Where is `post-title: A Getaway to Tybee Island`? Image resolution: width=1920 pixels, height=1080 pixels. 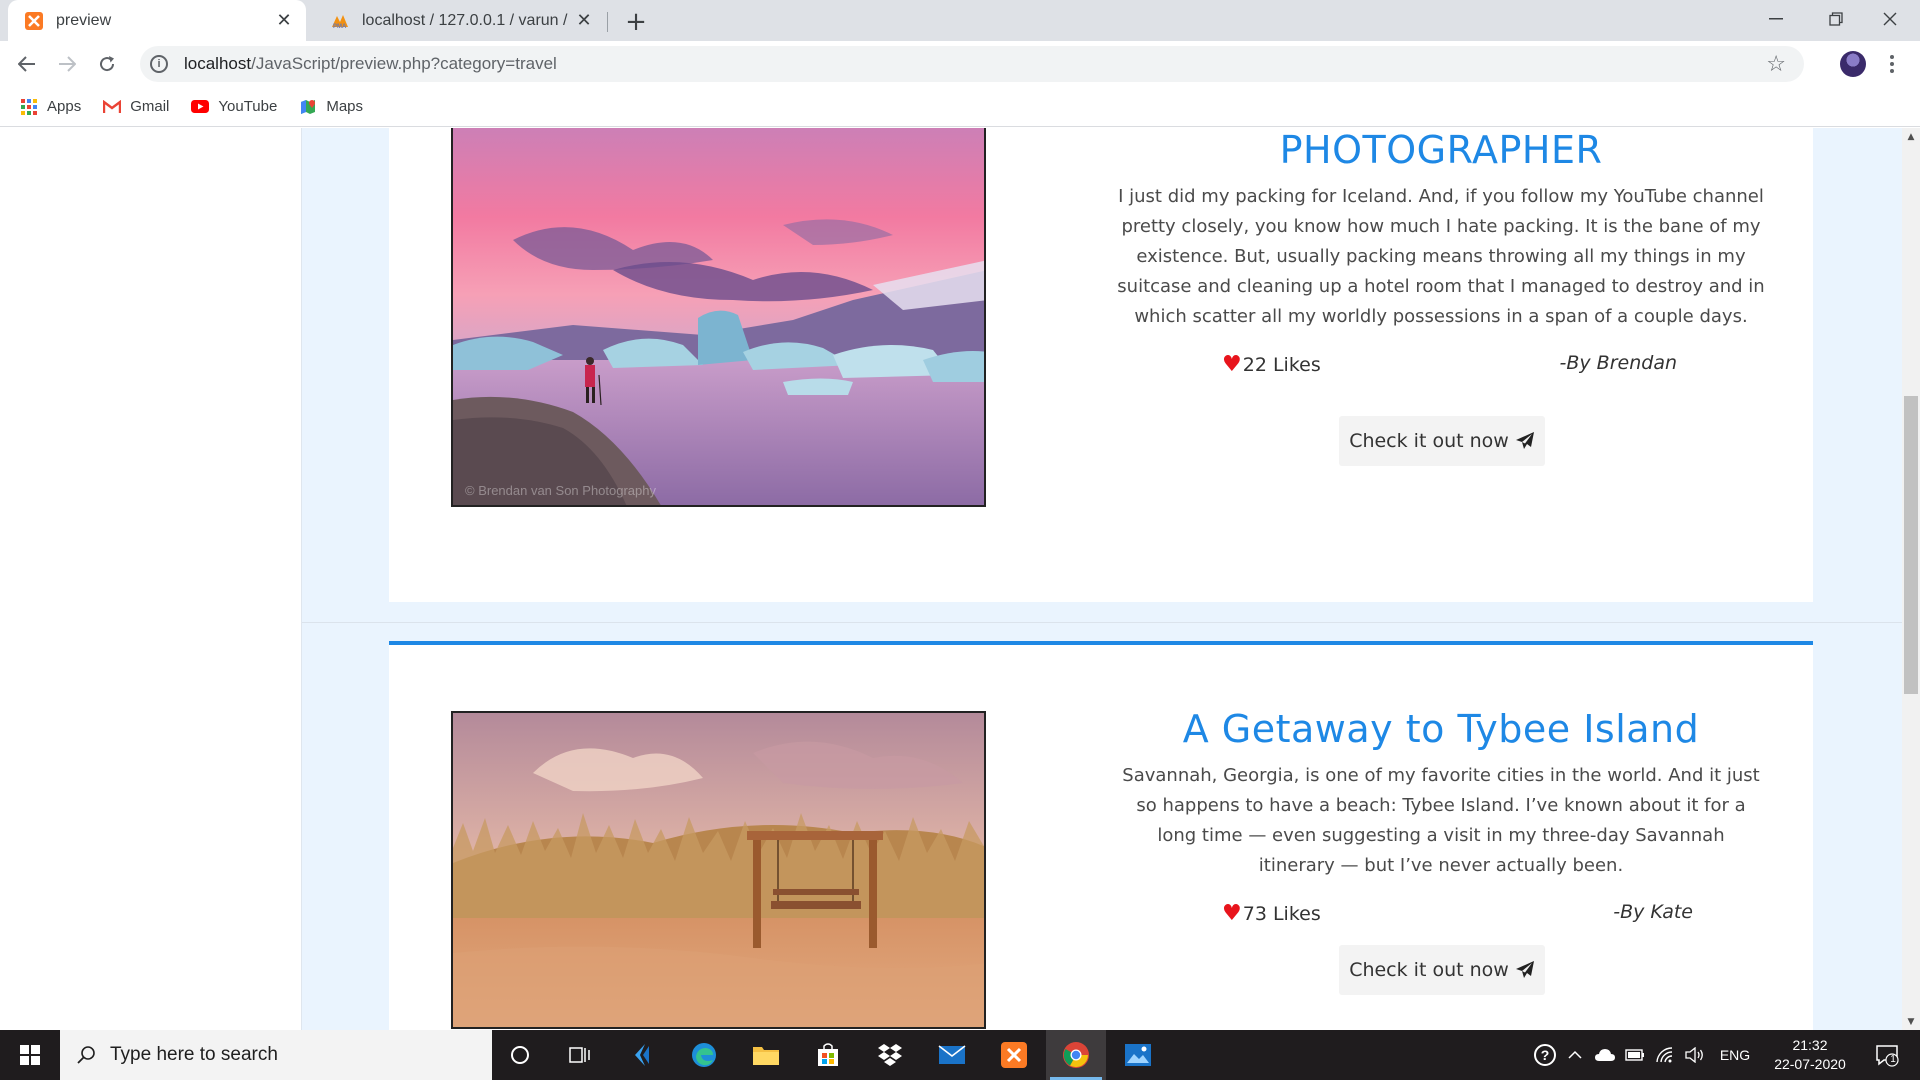 post-title: A Getaway to Tybee Island is located at coordinates (1441, 729).